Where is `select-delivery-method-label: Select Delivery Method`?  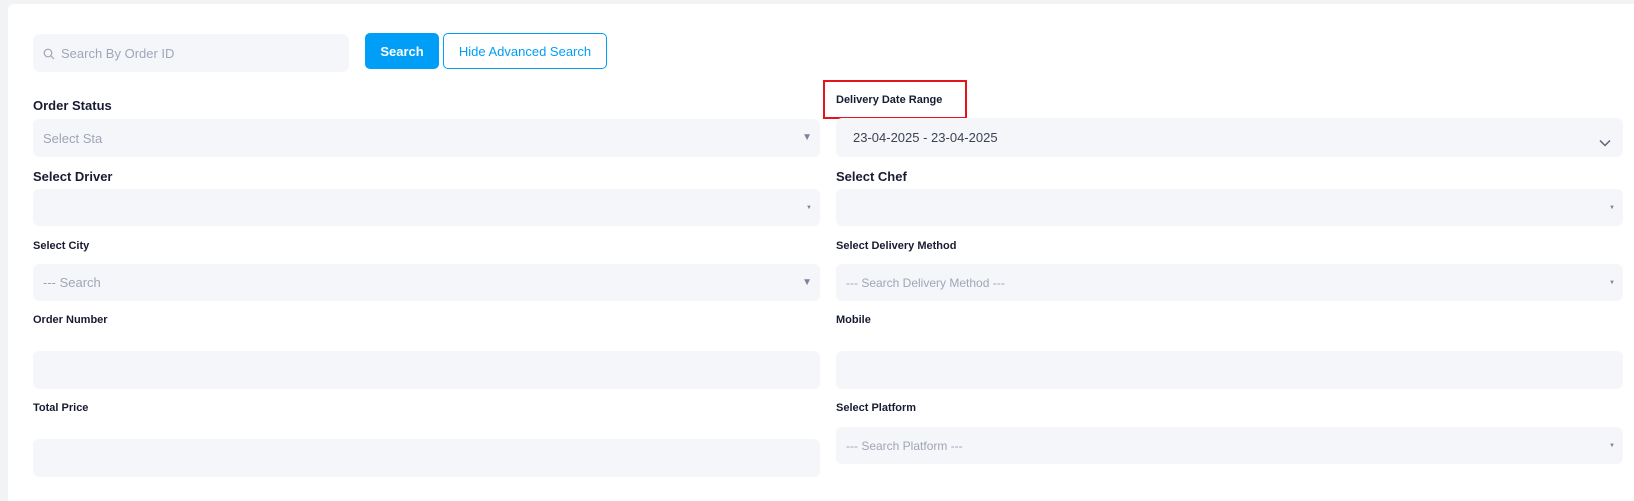
select-delivery-method-label: Select Delivery Method is located at coordinates (896, 246).